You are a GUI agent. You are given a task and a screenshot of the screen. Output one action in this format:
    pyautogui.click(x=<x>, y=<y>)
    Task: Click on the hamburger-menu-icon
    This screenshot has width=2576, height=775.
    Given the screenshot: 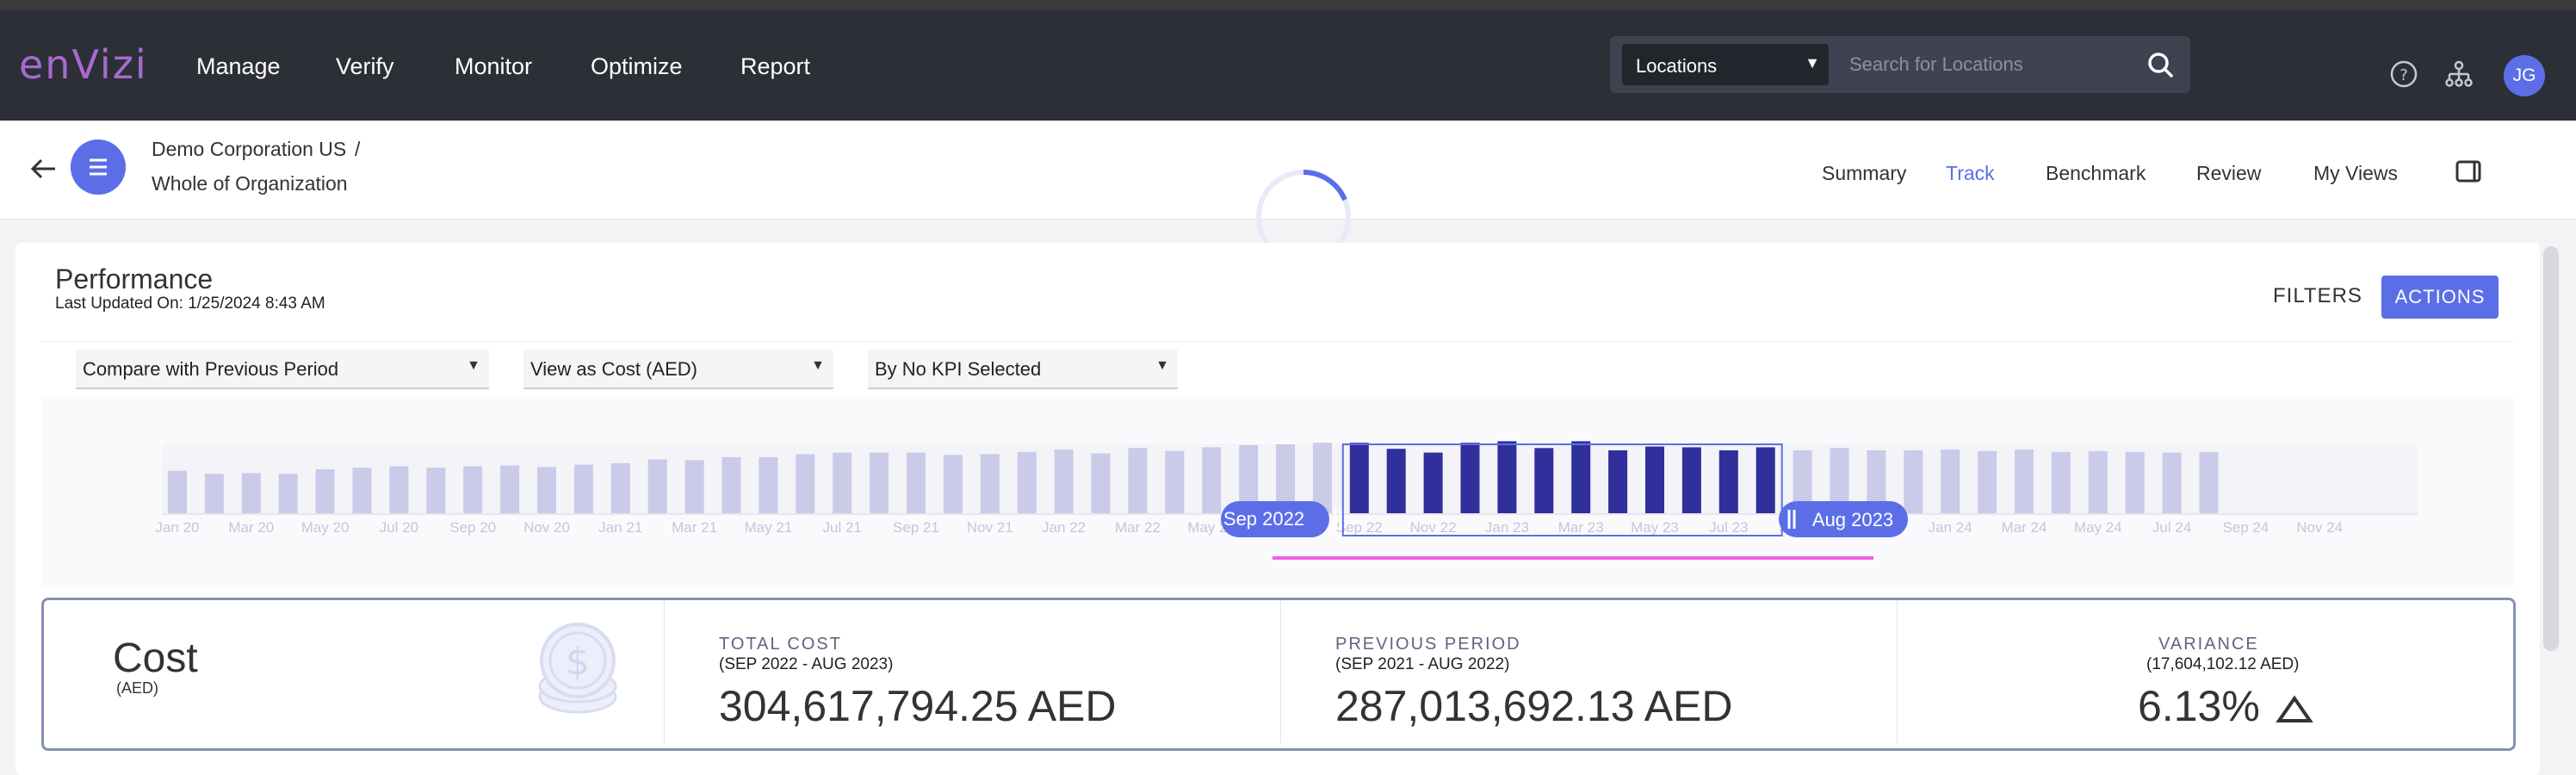 What is the action you would take?
    pyautogui.click(x=98, y=168)
    